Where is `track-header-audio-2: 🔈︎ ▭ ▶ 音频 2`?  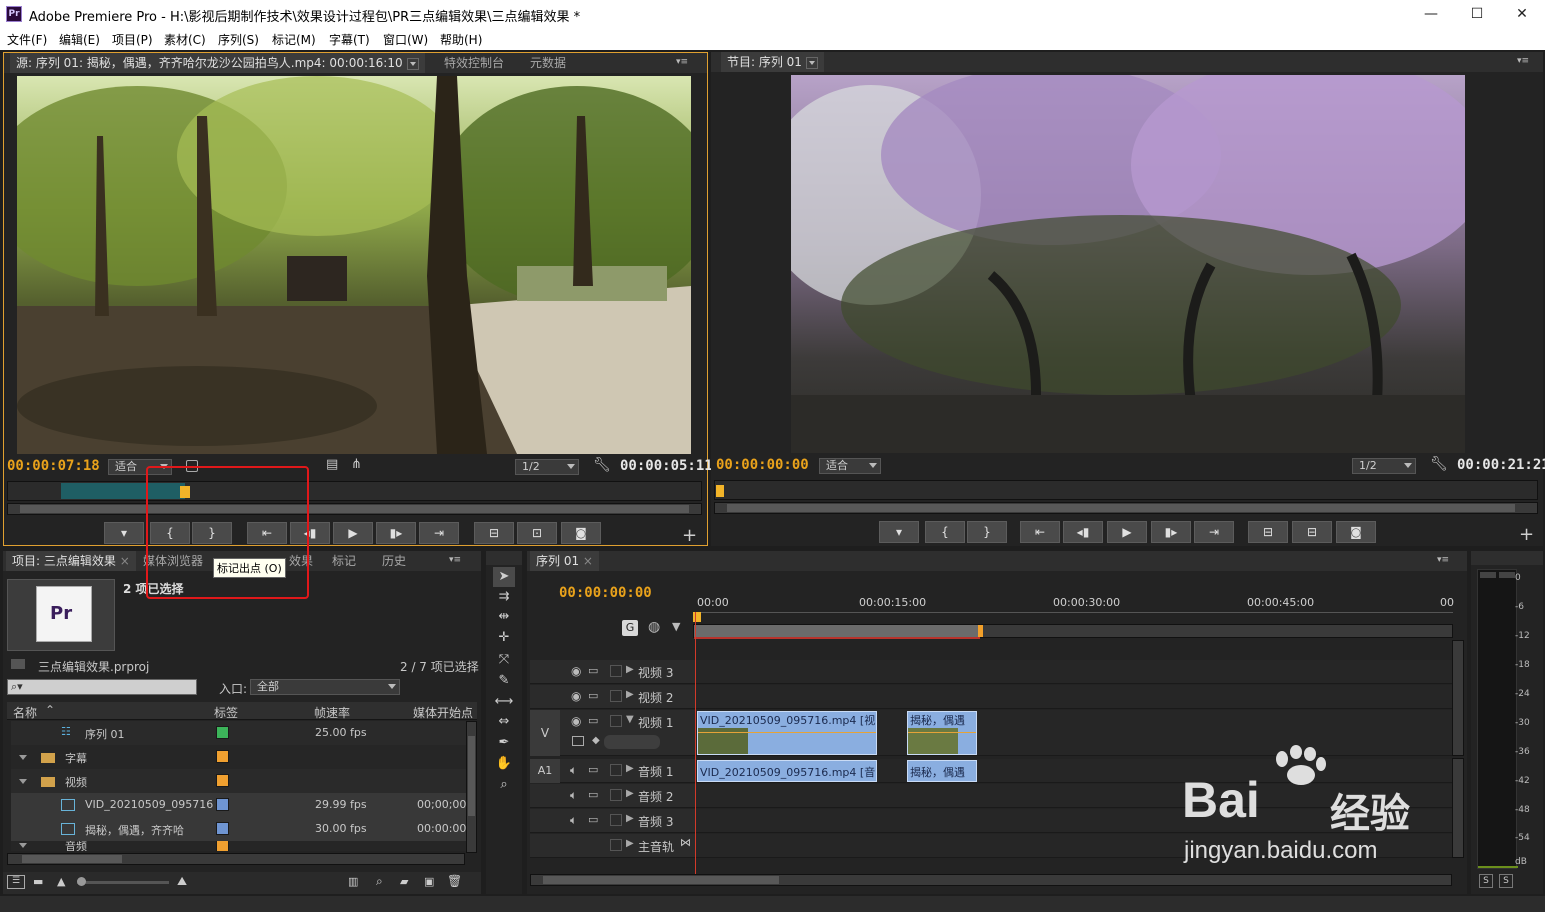 track-header-audio-2: 🔈︎ ▭ ▶ 音频 2 is located at coordinates (612, 796).